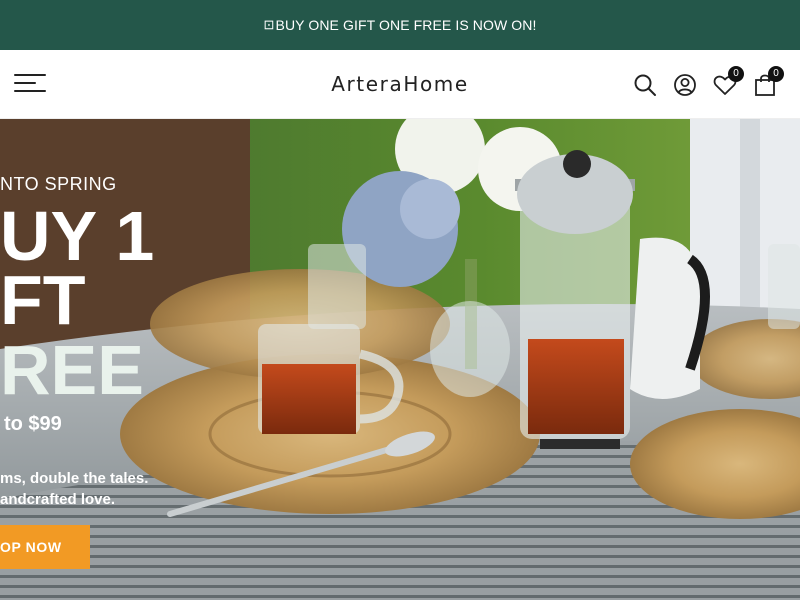 The width and height of the screenshot is (800, 600). I want to click on hero-subtext-line-2: andcrafted love., so click(58, 499).